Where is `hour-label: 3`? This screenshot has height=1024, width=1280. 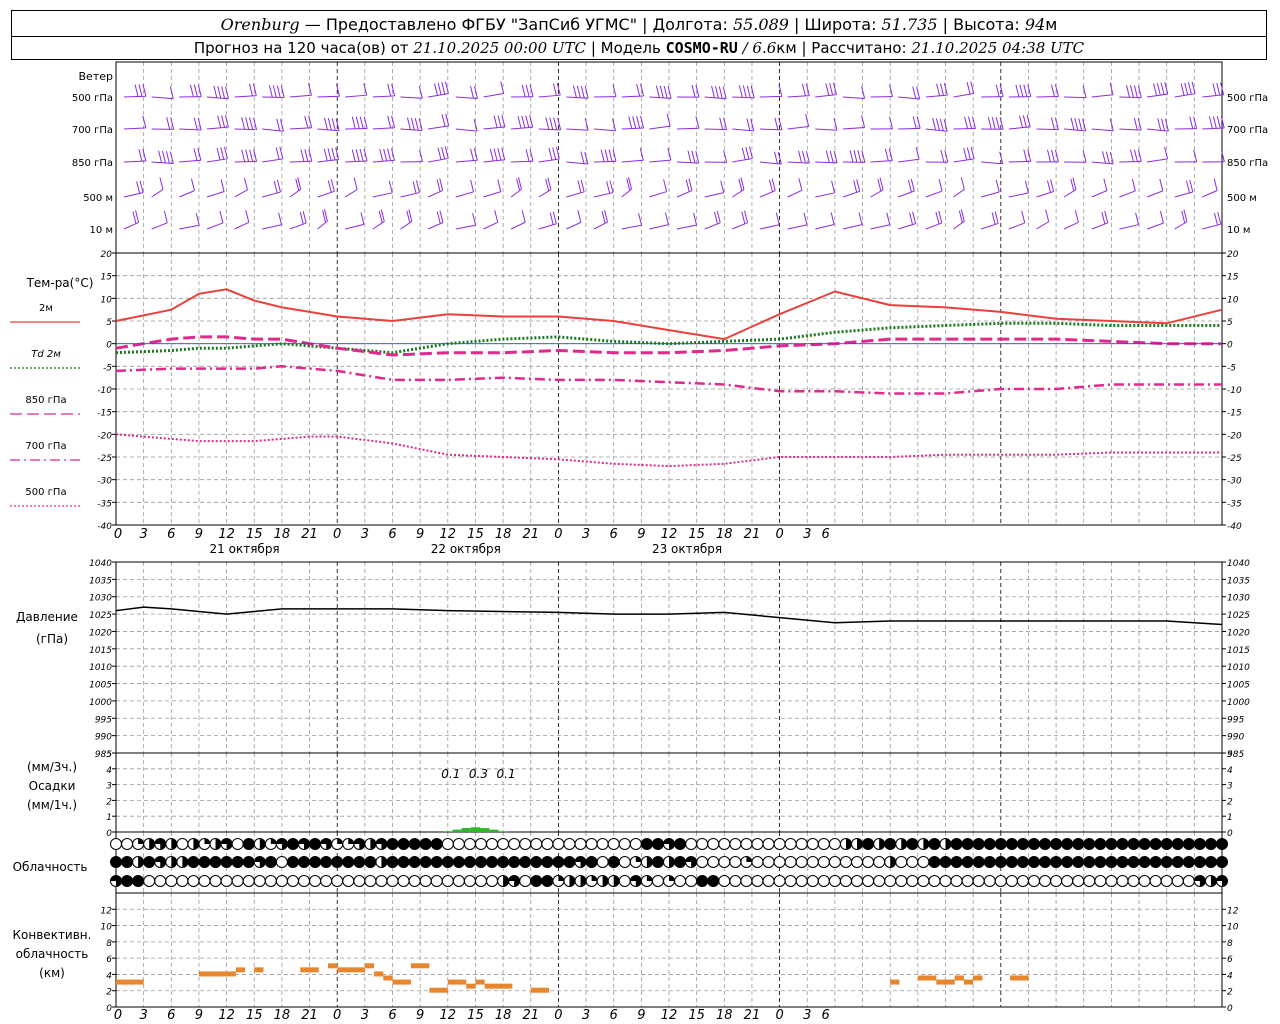
hour-label: 3 is located at coordinates (586, 1015).